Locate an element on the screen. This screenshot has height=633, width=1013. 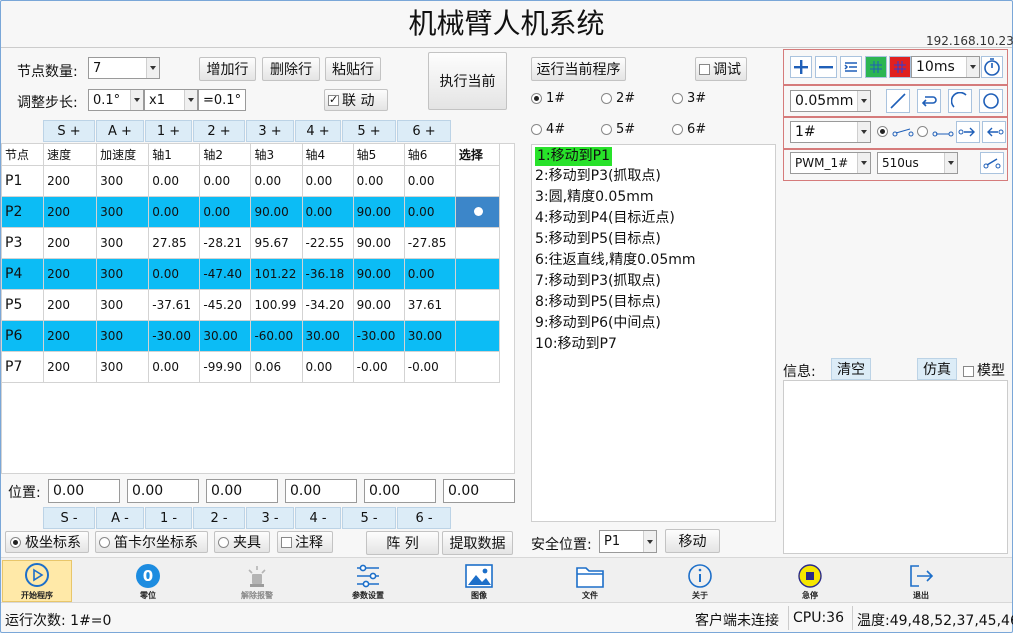
image-button: 图像 is located at coordinates (479, 582).